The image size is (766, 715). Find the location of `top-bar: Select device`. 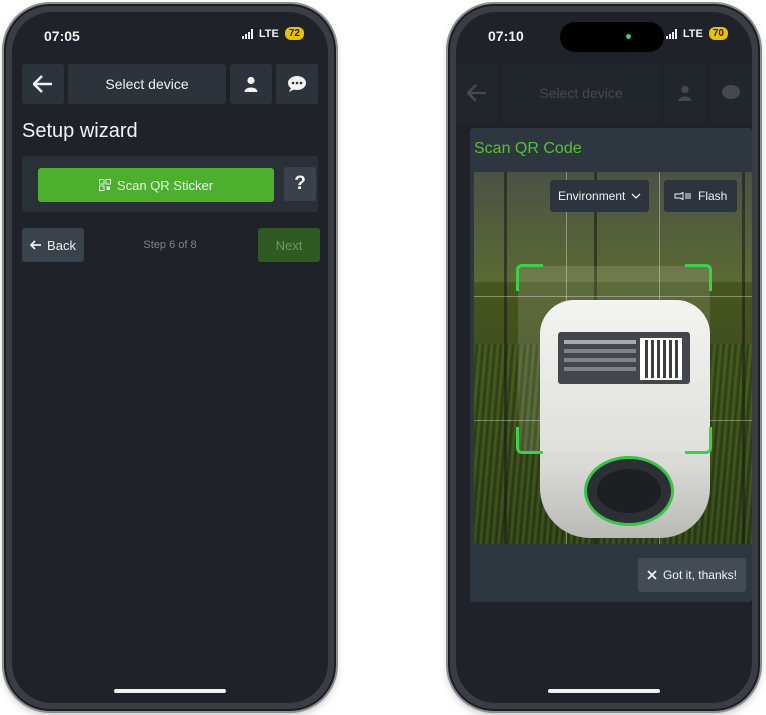

top-bar: Select device is located at coordinates (170, 84).